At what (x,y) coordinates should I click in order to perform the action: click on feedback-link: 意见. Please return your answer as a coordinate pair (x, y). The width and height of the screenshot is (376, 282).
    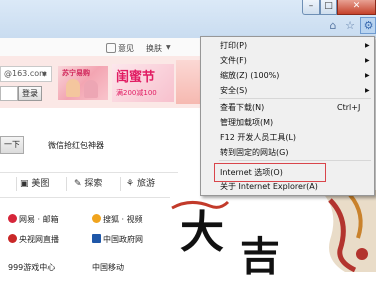
    Looking at the image, I should click on (126, 48).